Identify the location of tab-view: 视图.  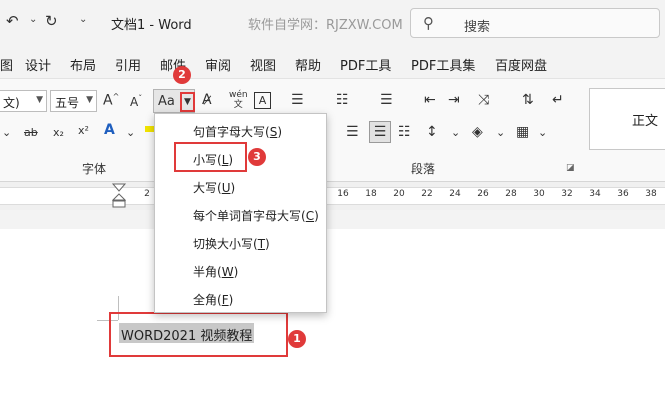
(263, 64).